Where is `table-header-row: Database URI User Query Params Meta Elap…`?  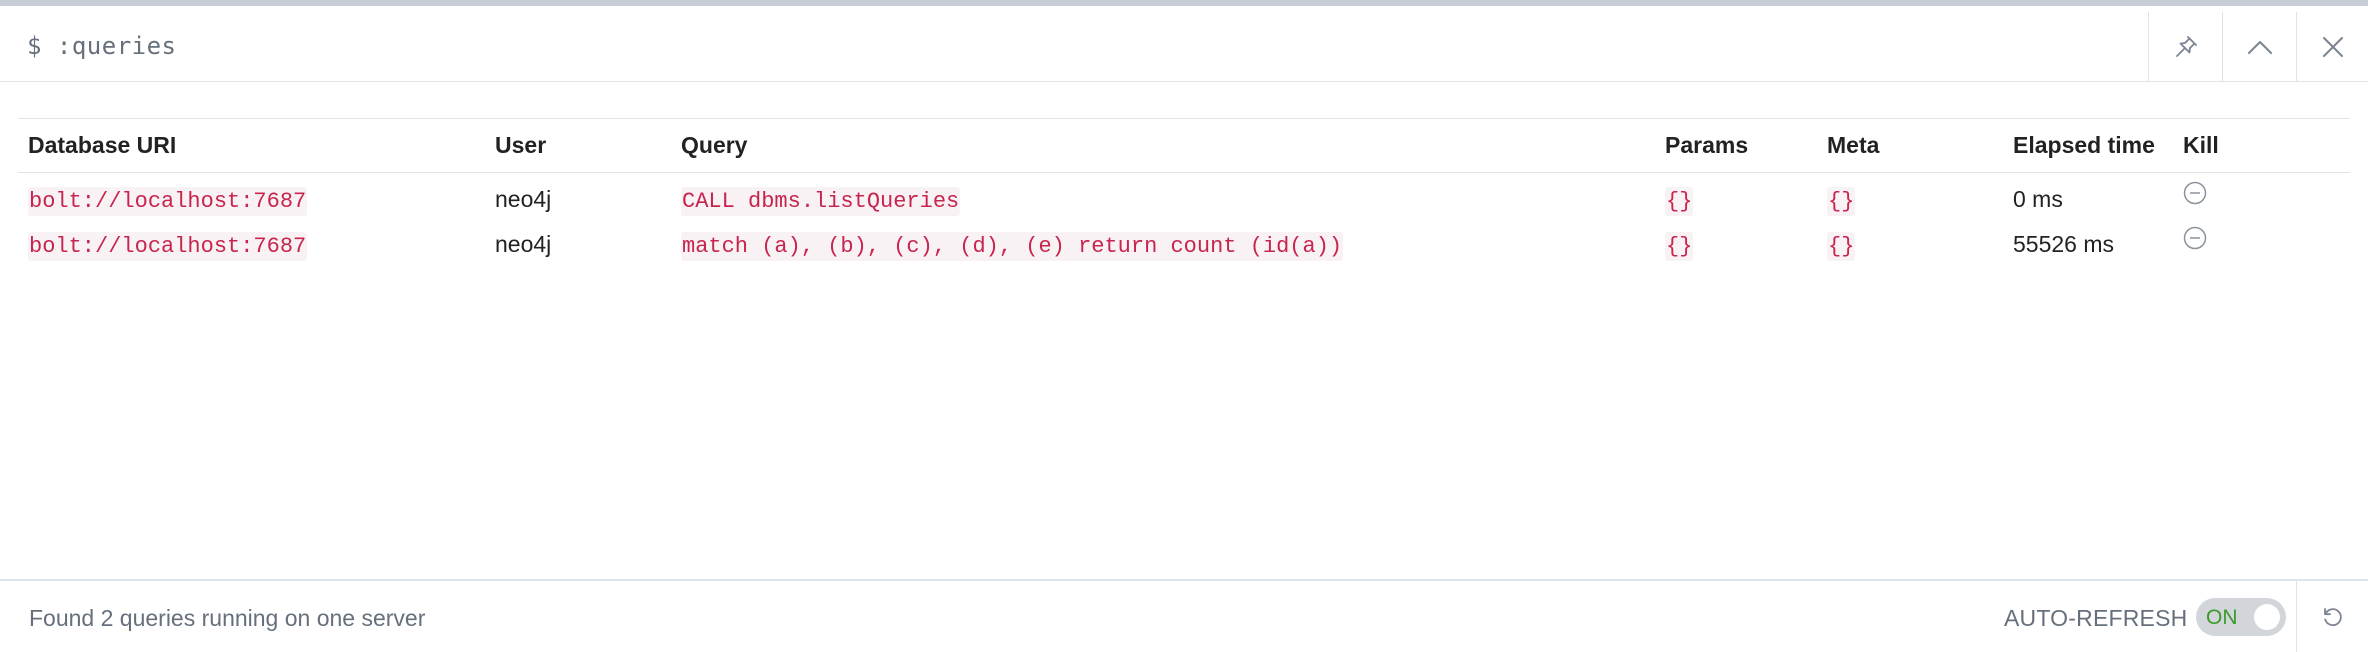 table-header-row: Database URI User Query Params Meta Elap… is located at coordinates (1184, 145).